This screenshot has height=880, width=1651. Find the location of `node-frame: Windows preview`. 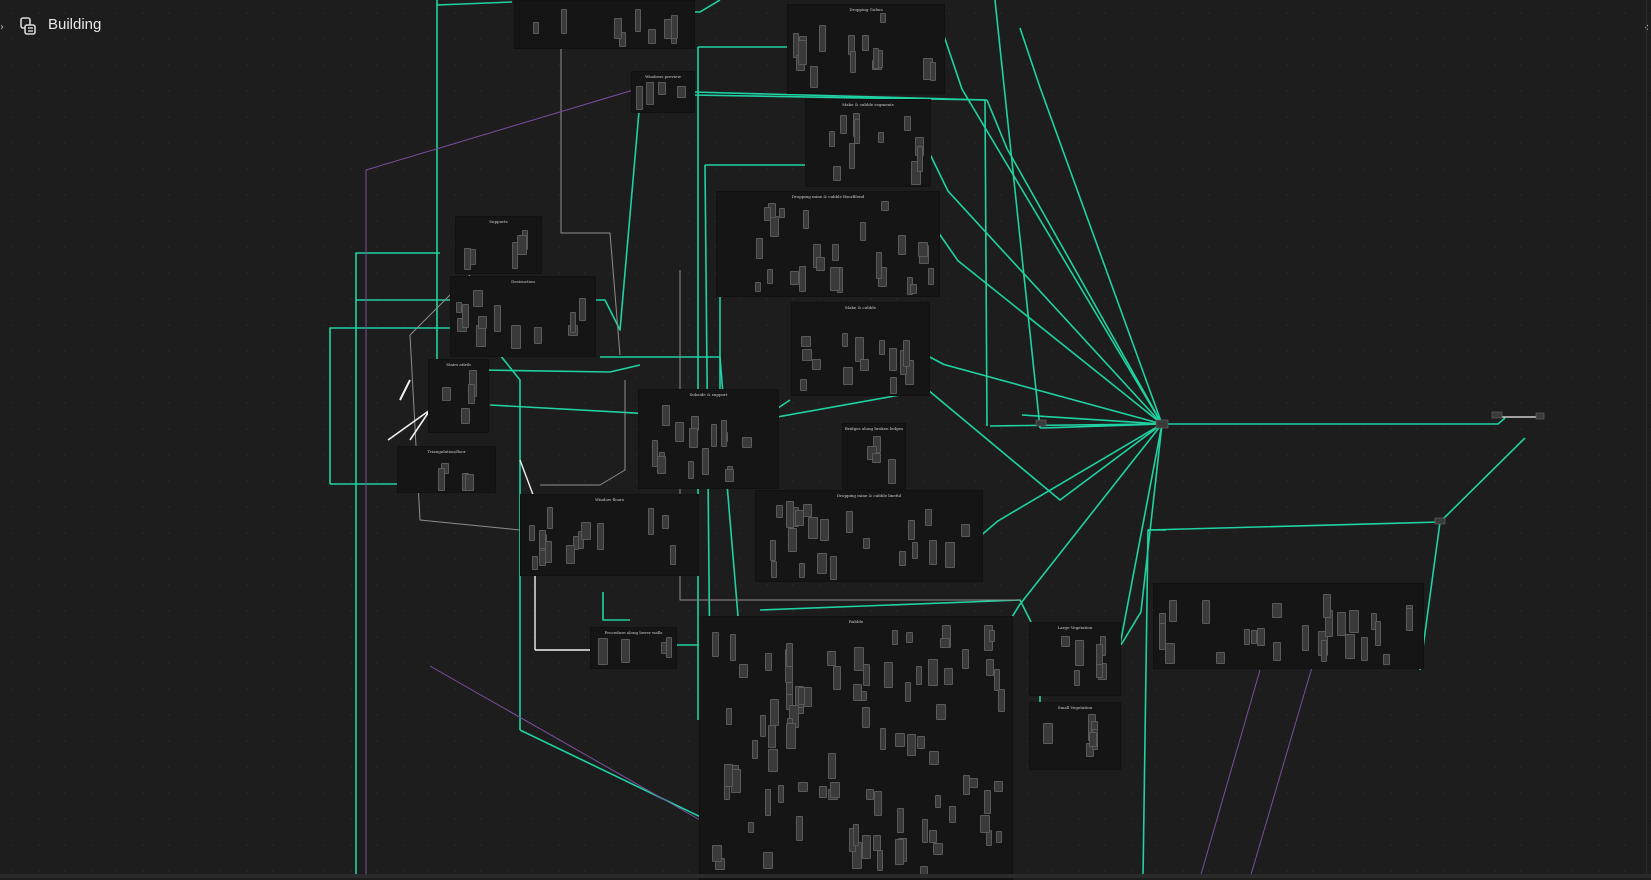

node-frame: Windows preview is located at coordinates (663, 92).